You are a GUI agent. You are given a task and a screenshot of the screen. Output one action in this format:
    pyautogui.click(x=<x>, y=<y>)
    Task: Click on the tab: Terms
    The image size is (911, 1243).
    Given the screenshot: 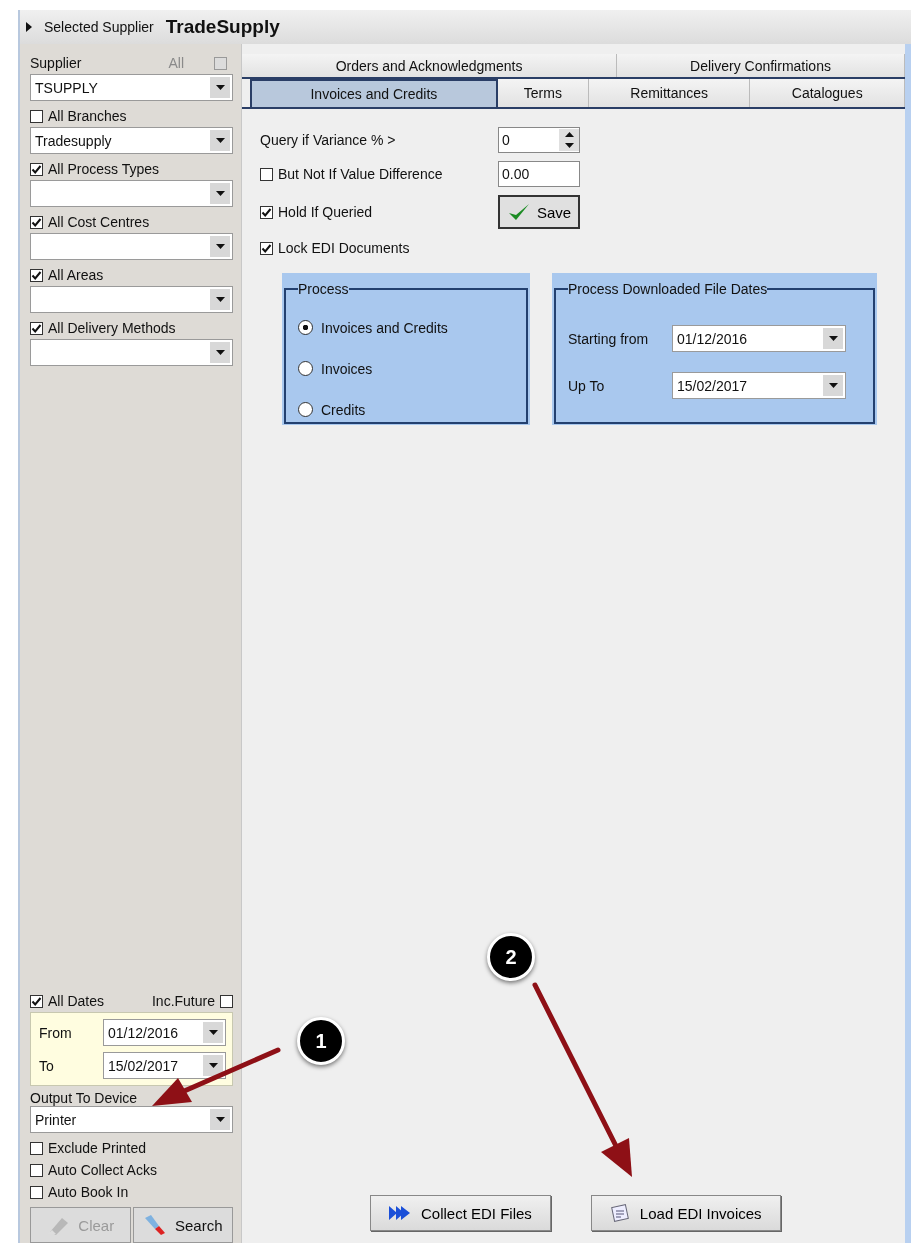 What is the action you would take?
    pyautogui.click(x=543, y=93)
    